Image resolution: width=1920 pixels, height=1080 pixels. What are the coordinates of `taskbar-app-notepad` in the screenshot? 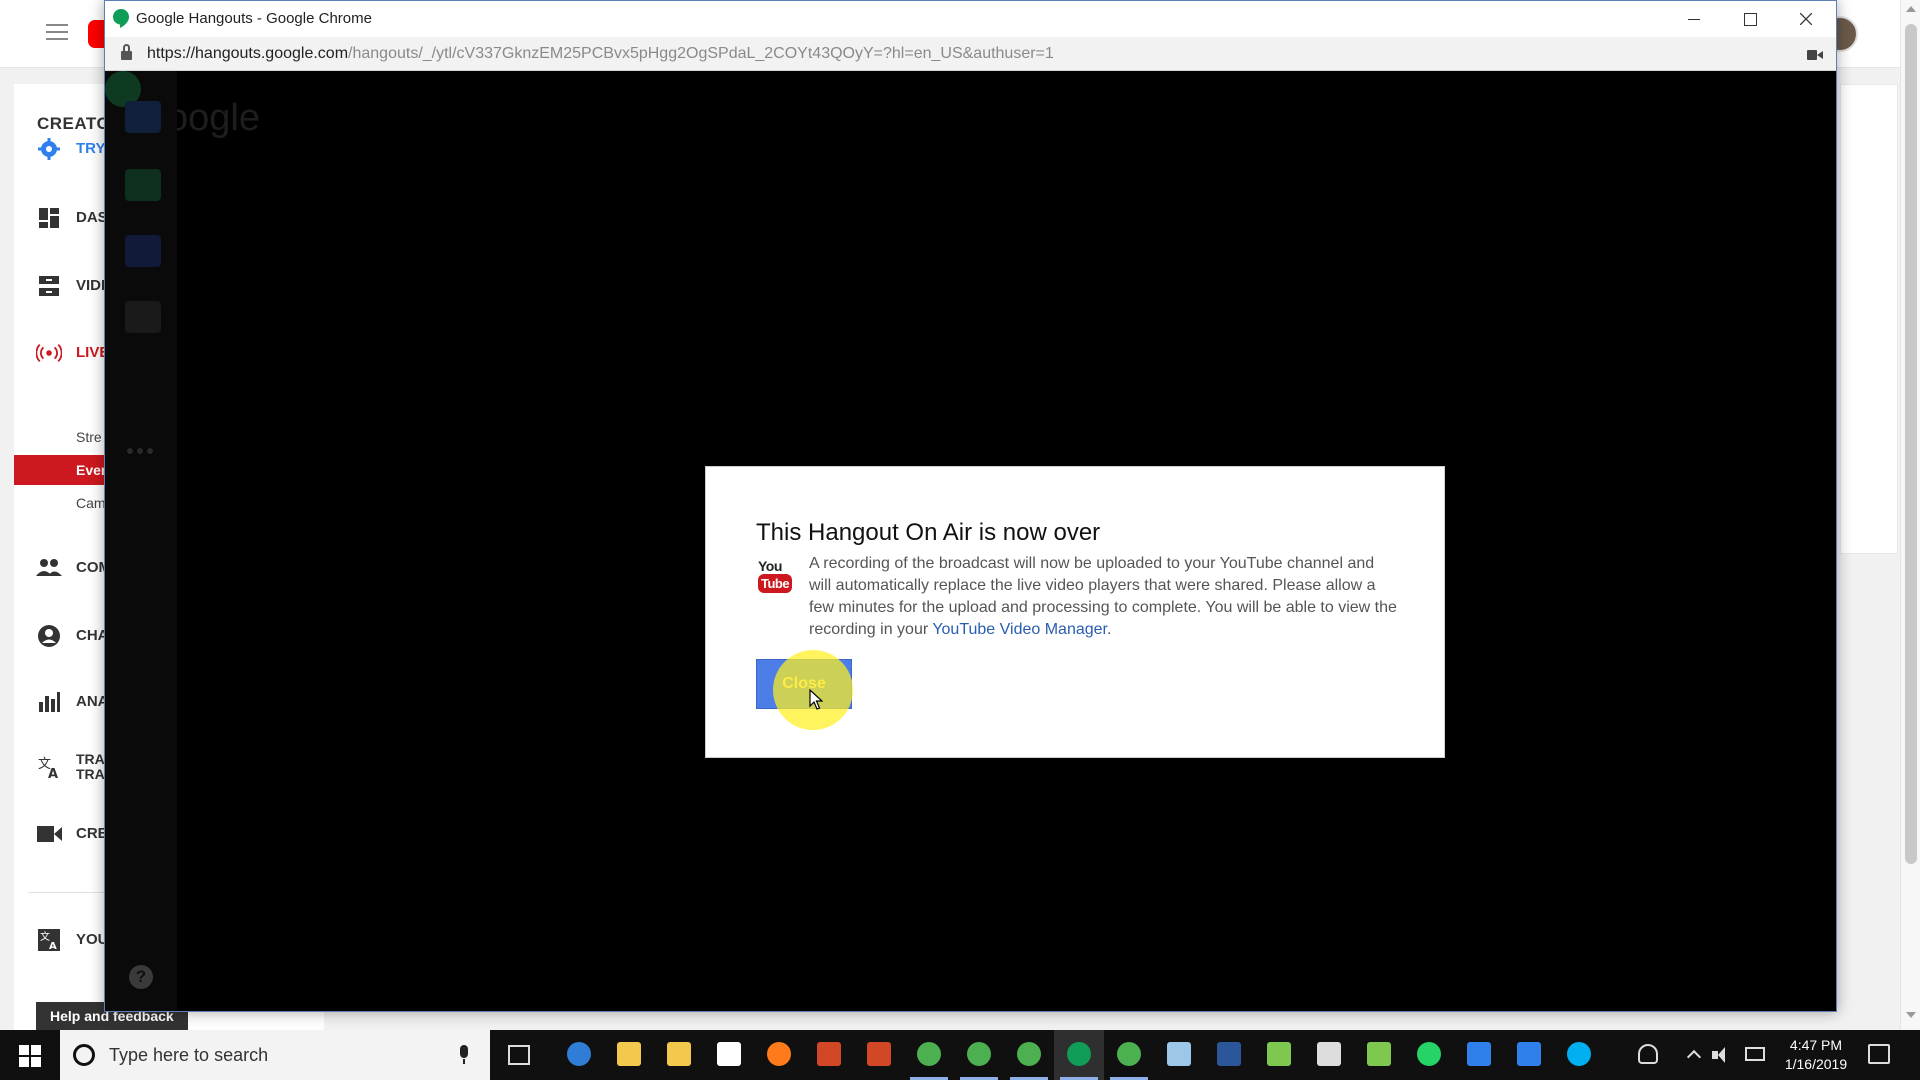 It's located at (1179, 1055).